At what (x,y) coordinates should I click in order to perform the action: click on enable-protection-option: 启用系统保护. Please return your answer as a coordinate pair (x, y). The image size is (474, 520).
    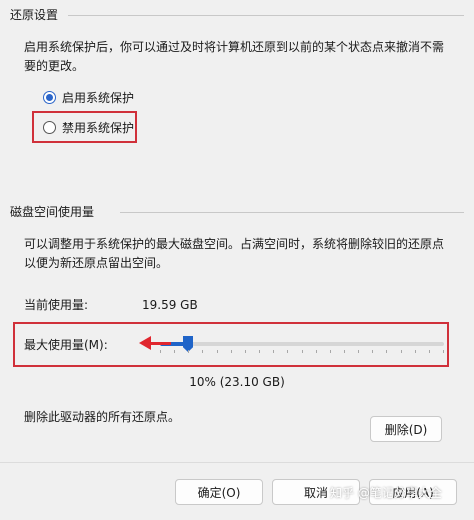
    Looking at the image, I should click on (88, 97).